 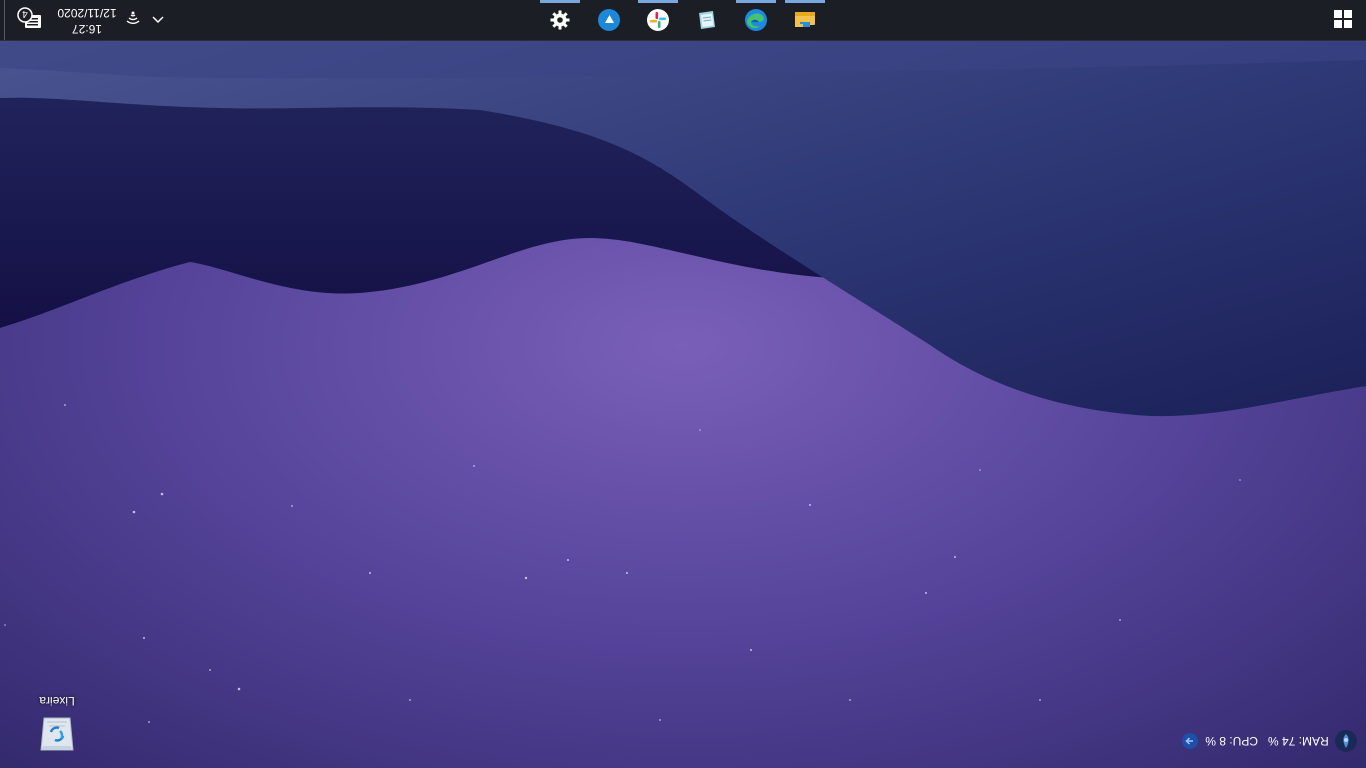 I want to click on windows-logo-icon, so click(x=1343, y=19).